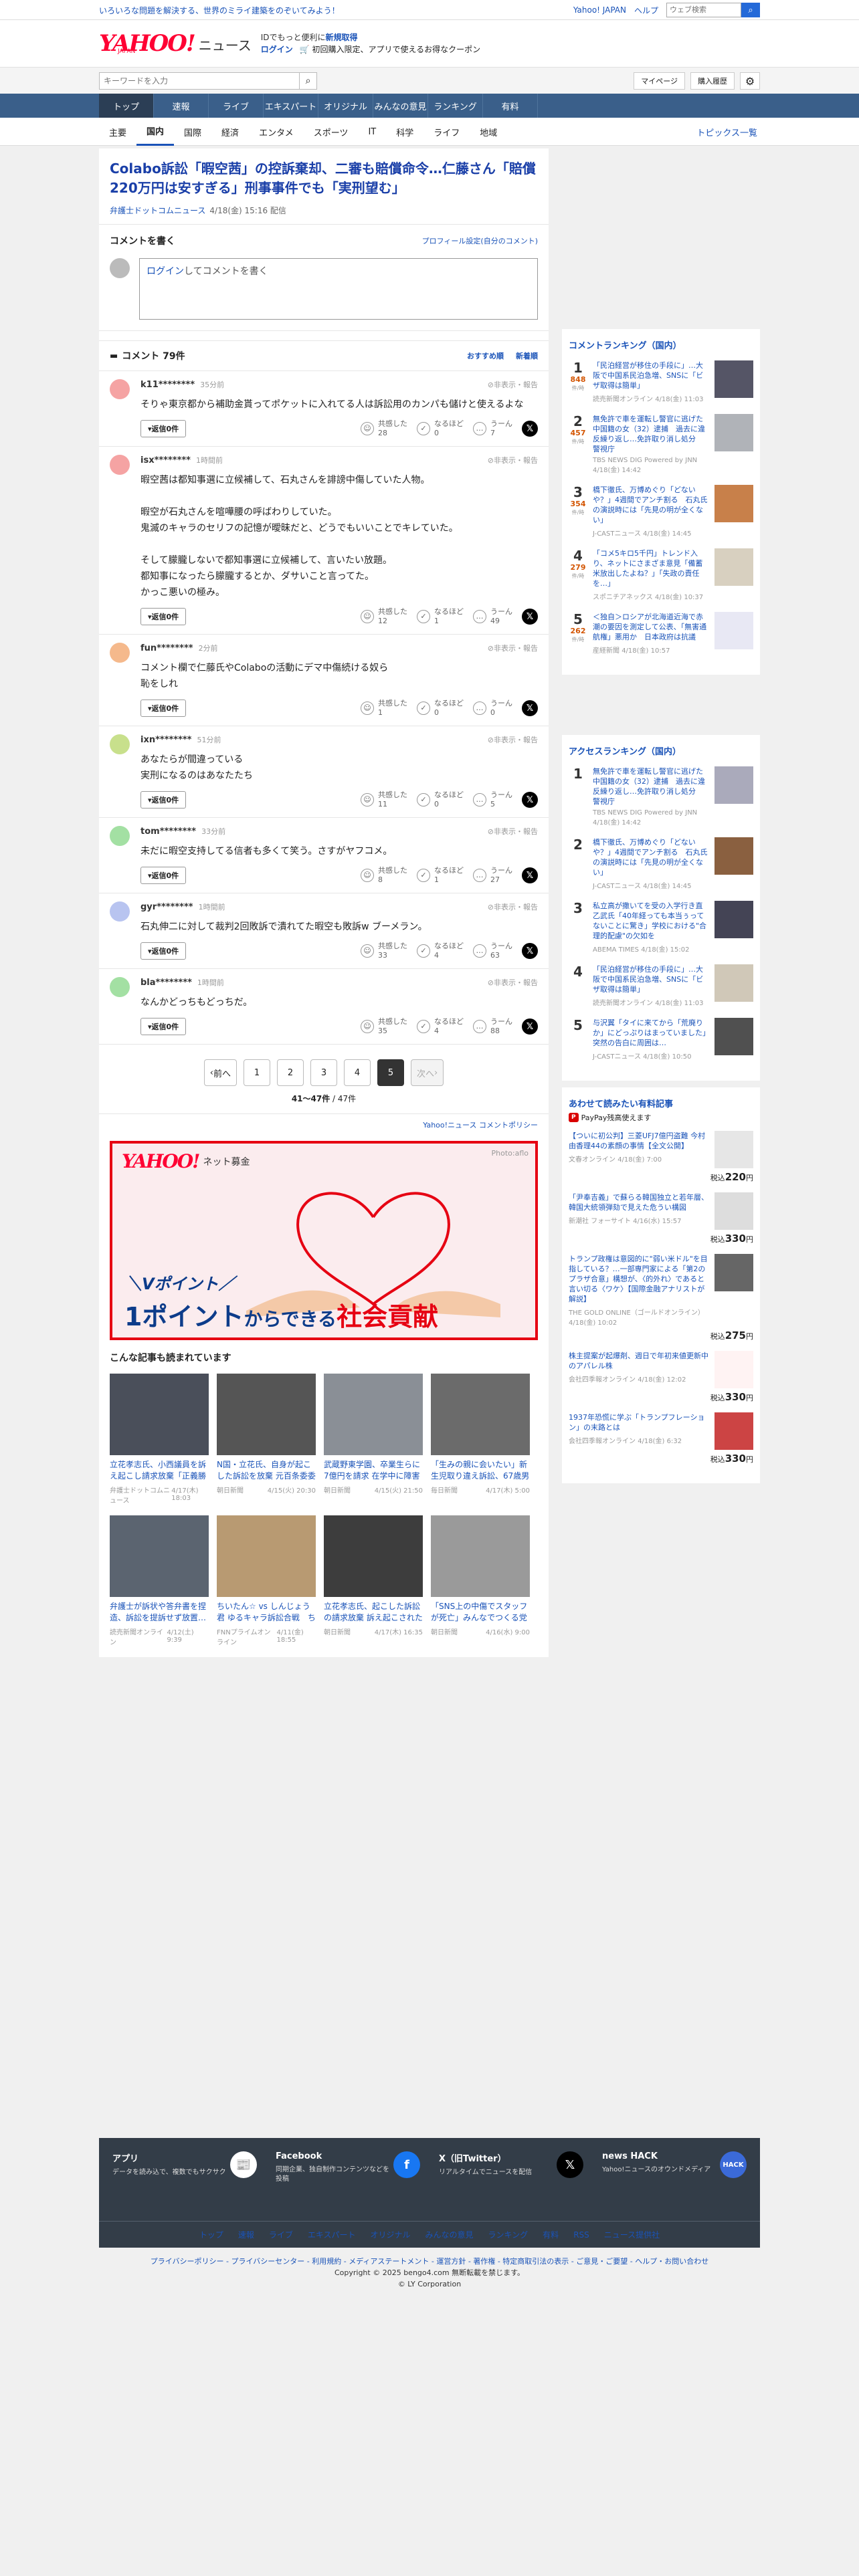 The image size is (859, 2576). Describe the element at coordinates (277, 49) in the screenshot. I see `login-link: ログイン` at that location.